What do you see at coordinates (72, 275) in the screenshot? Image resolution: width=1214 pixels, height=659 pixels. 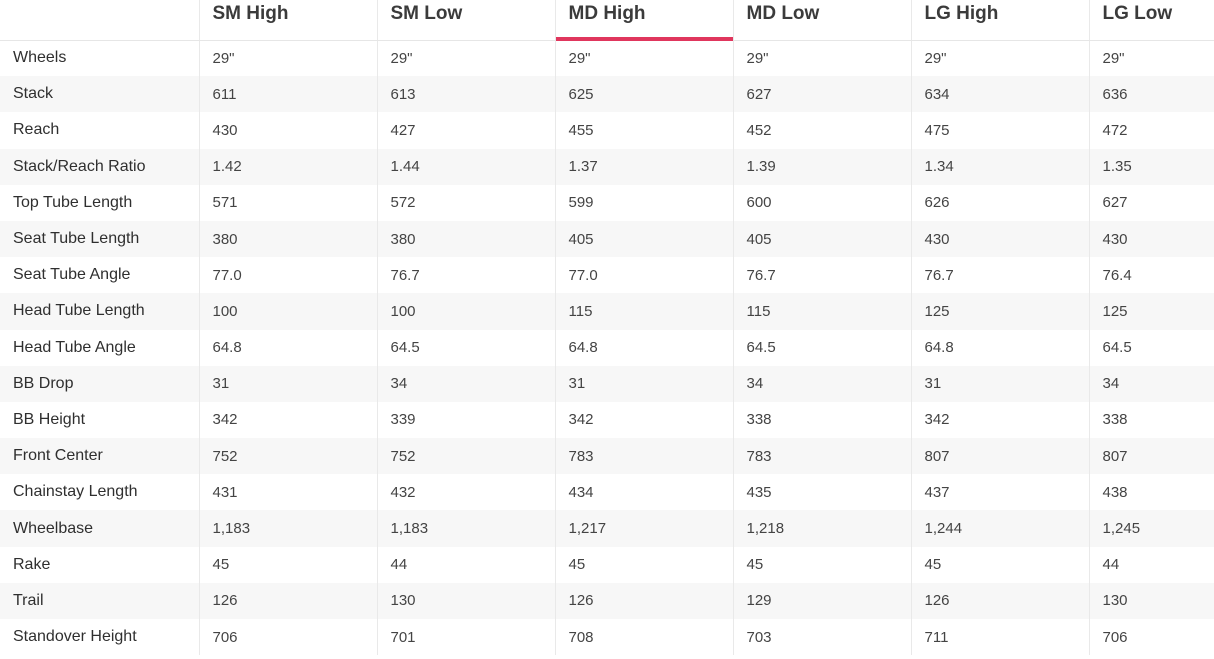 I see `row-label: Seat Tube Angle` at bounding box center [72, 275].